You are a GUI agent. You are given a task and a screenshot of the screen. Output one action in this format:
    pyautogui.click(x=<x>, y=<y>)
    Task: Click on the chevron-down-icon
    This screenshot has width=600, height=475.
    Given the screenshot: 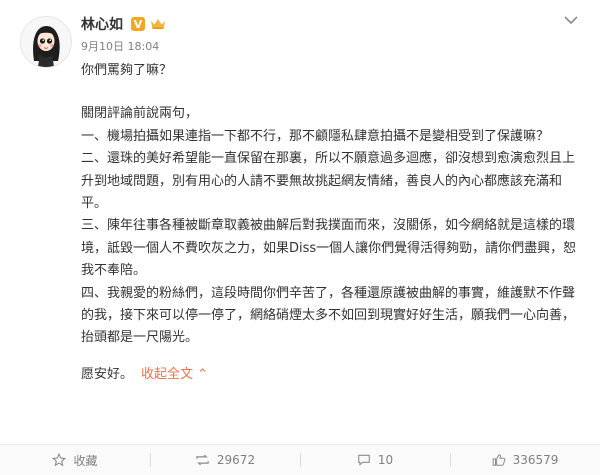 What is the action you would take?
    pyautogui.click(x=571, y=20)
    